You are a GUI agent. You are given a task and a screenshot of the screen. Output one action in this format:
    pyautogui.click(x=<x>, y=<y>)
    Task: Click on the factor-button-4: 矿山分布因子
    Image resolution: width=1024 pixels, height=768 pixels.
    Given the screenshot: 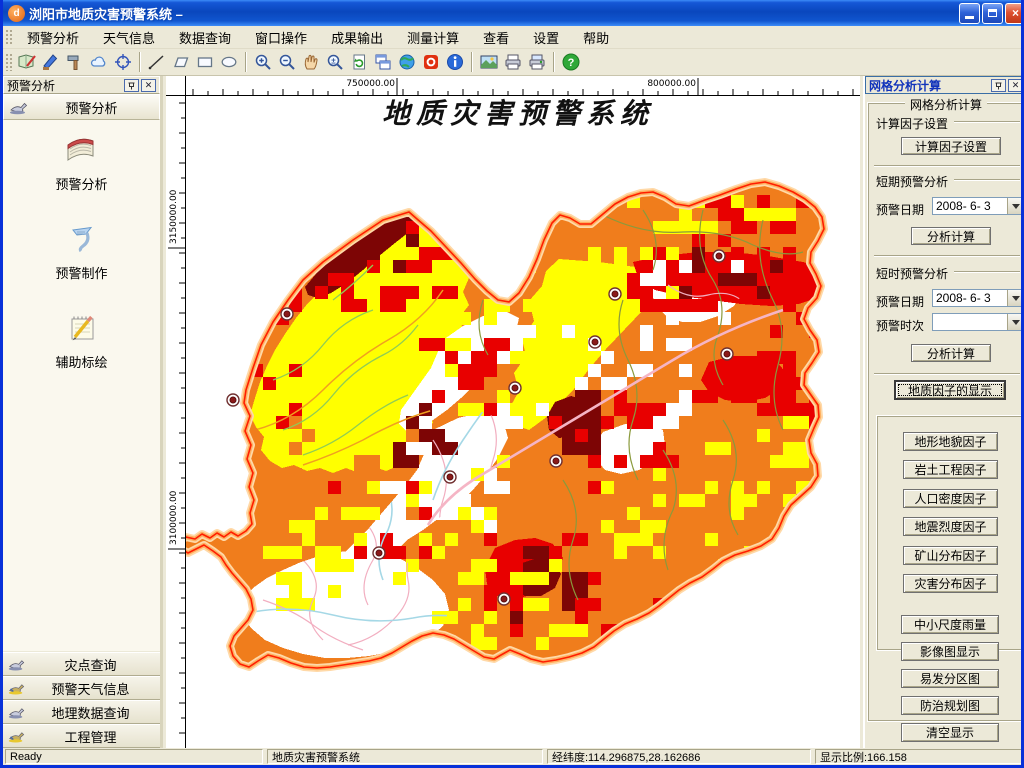 What is the action you would take?
    pyautogui.click(x=950, y=555)
    